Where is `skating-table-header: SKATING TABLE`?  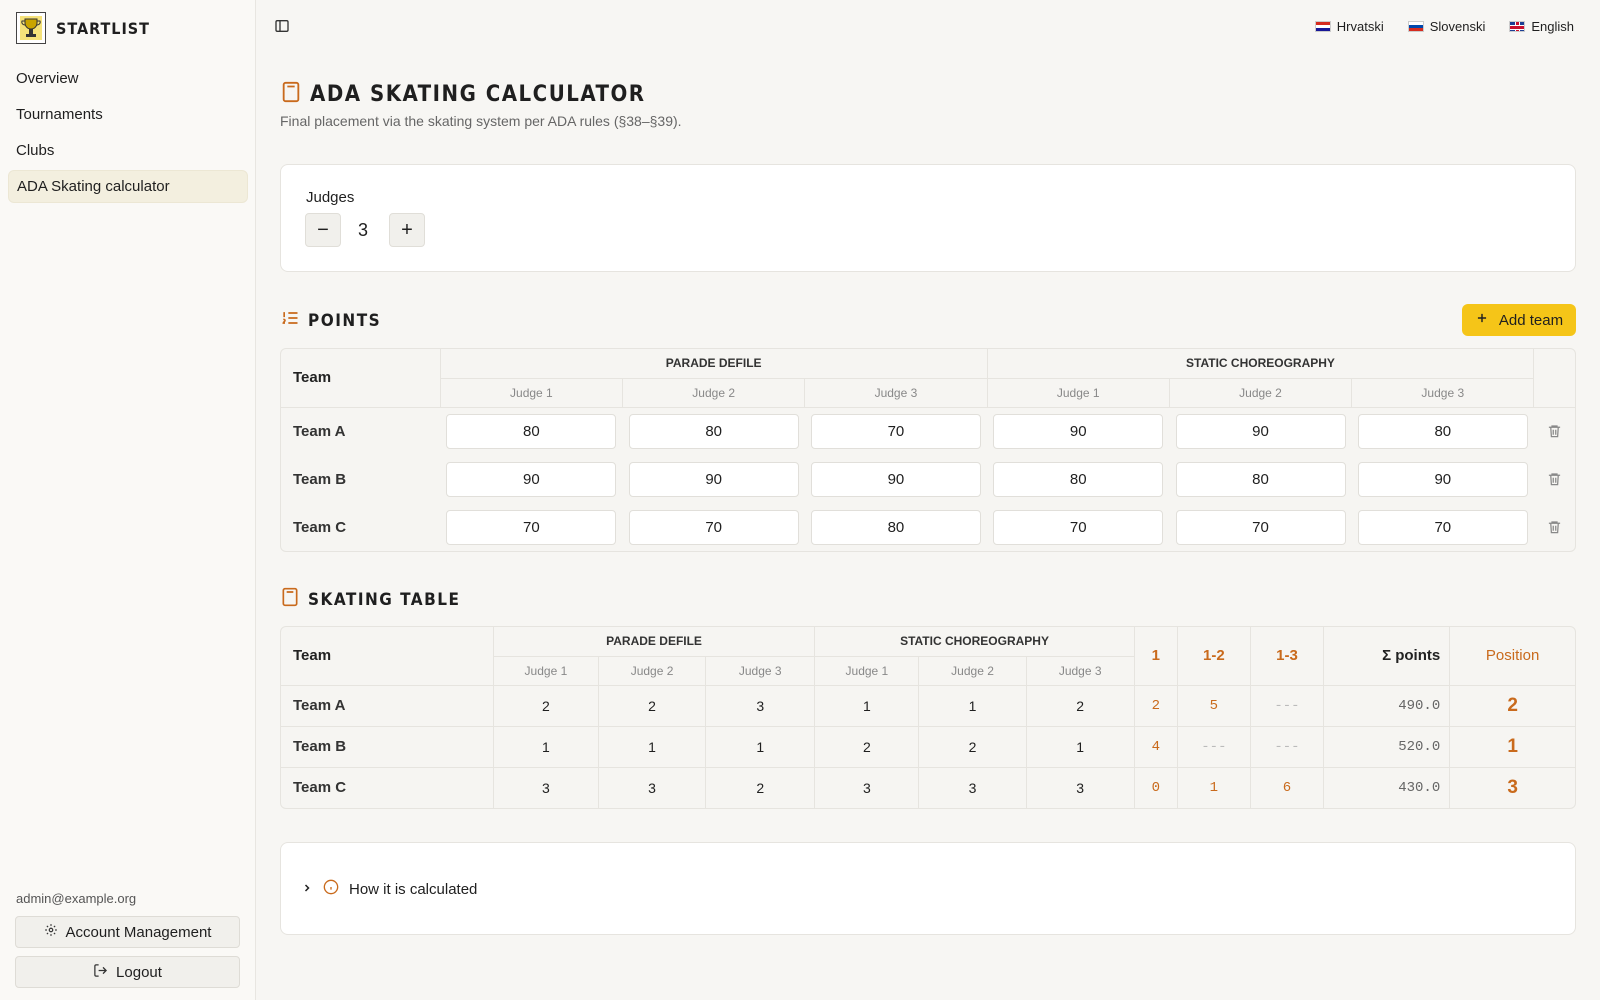
skating-table-header: SKATING TABLE is located at coordinates (370, 599).